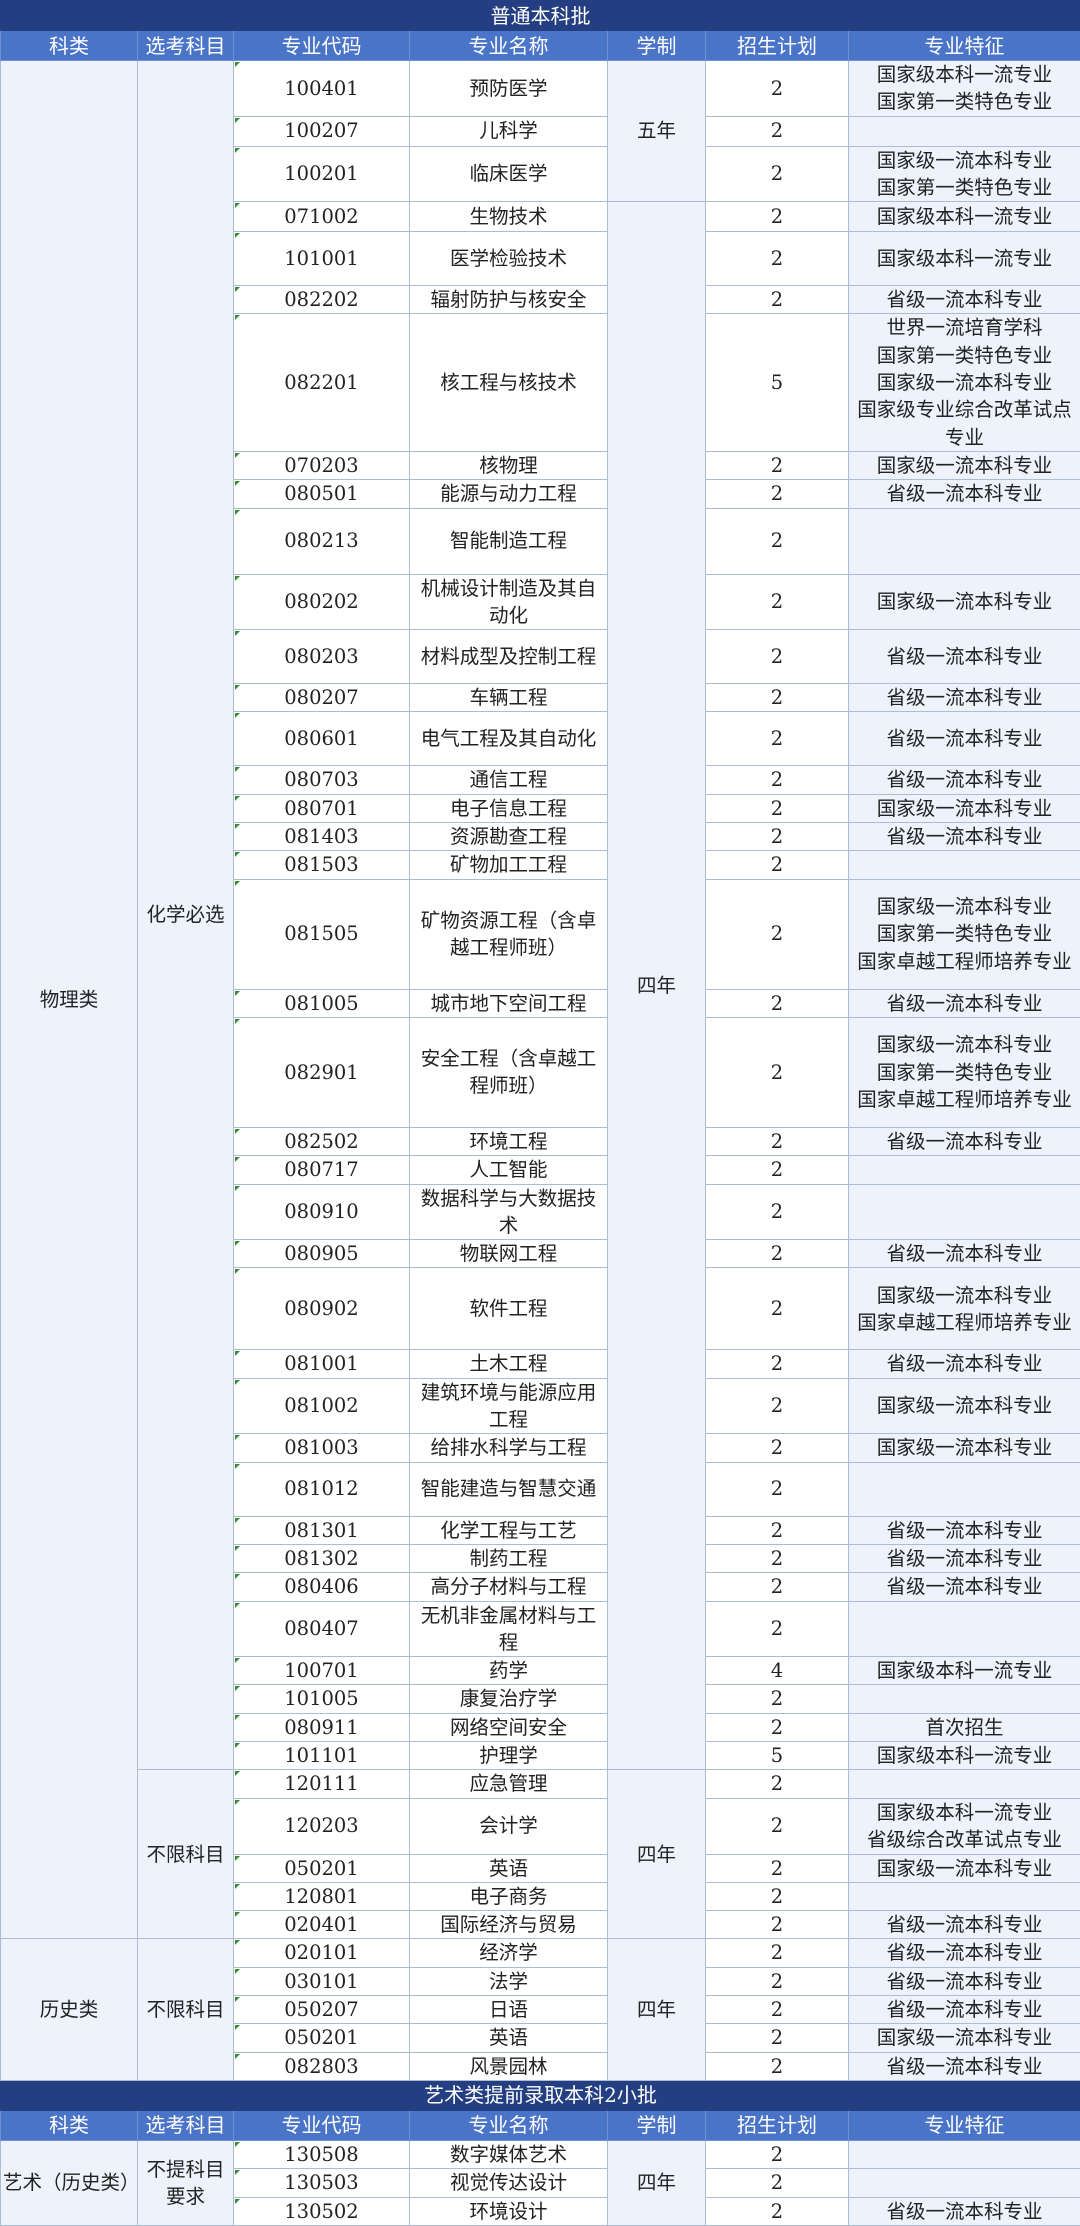 Image resolution: width=1080 pixels, height=2226 pixels. Describe the element at coordinates (964, 2125) in the screenshot. I see `column-header: 专业特征` at that location.